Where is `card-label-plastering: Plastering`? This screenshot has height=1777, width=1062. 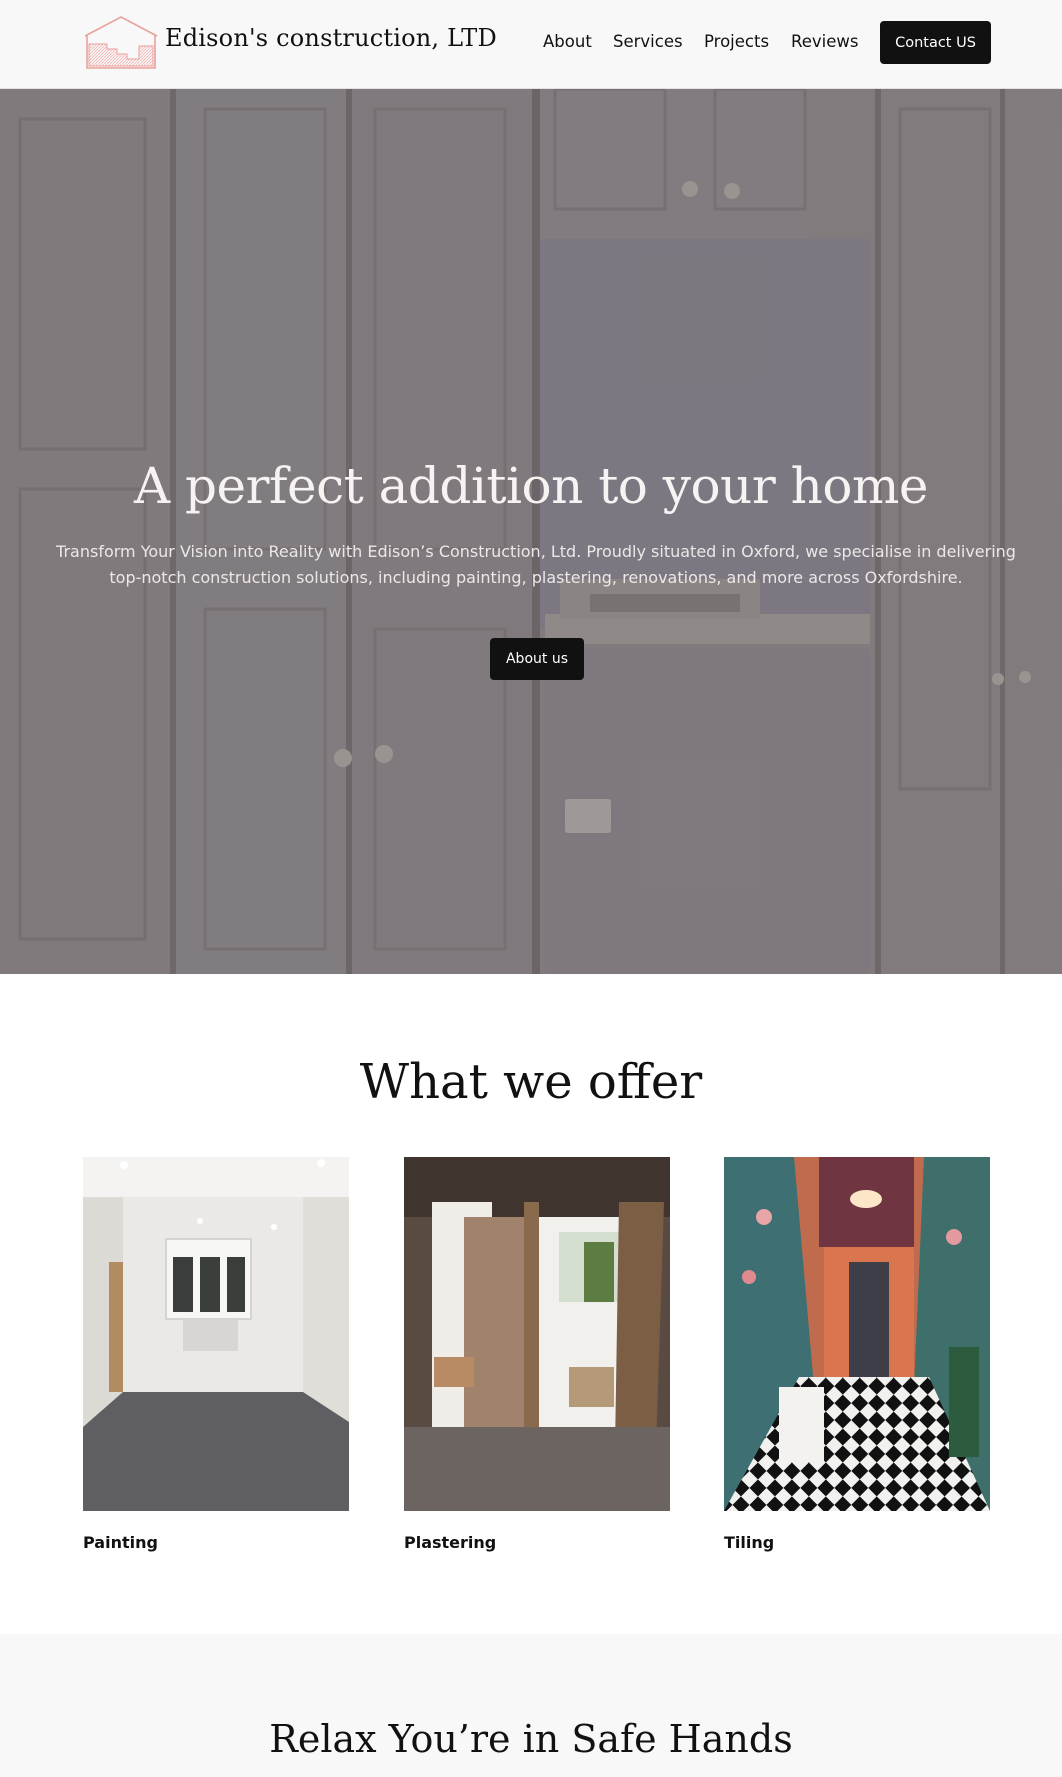 card-label-plastering: Plastering is located at coordinates (537, 1542).